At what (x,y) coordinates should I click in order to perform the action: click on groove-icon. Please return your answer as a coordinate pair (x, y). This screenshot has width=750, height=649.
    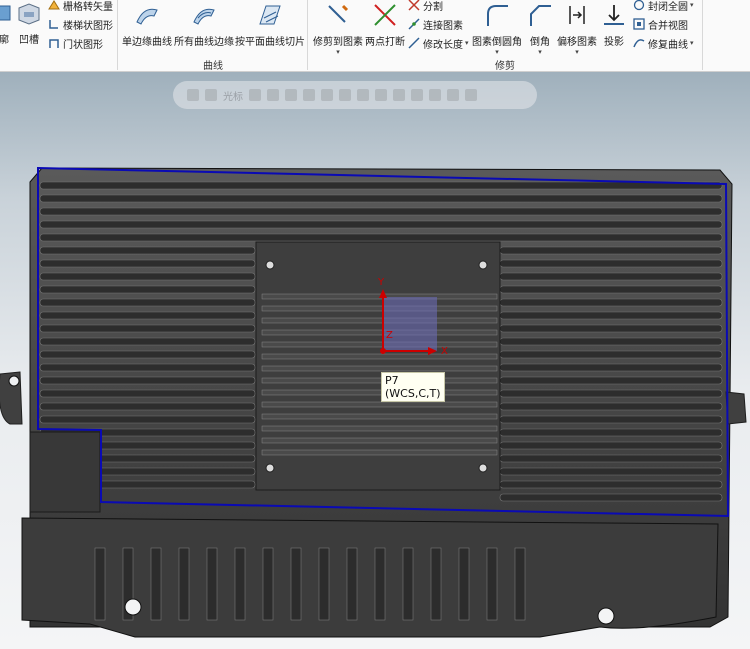
    Looking at the image, I should click on (29, 14).